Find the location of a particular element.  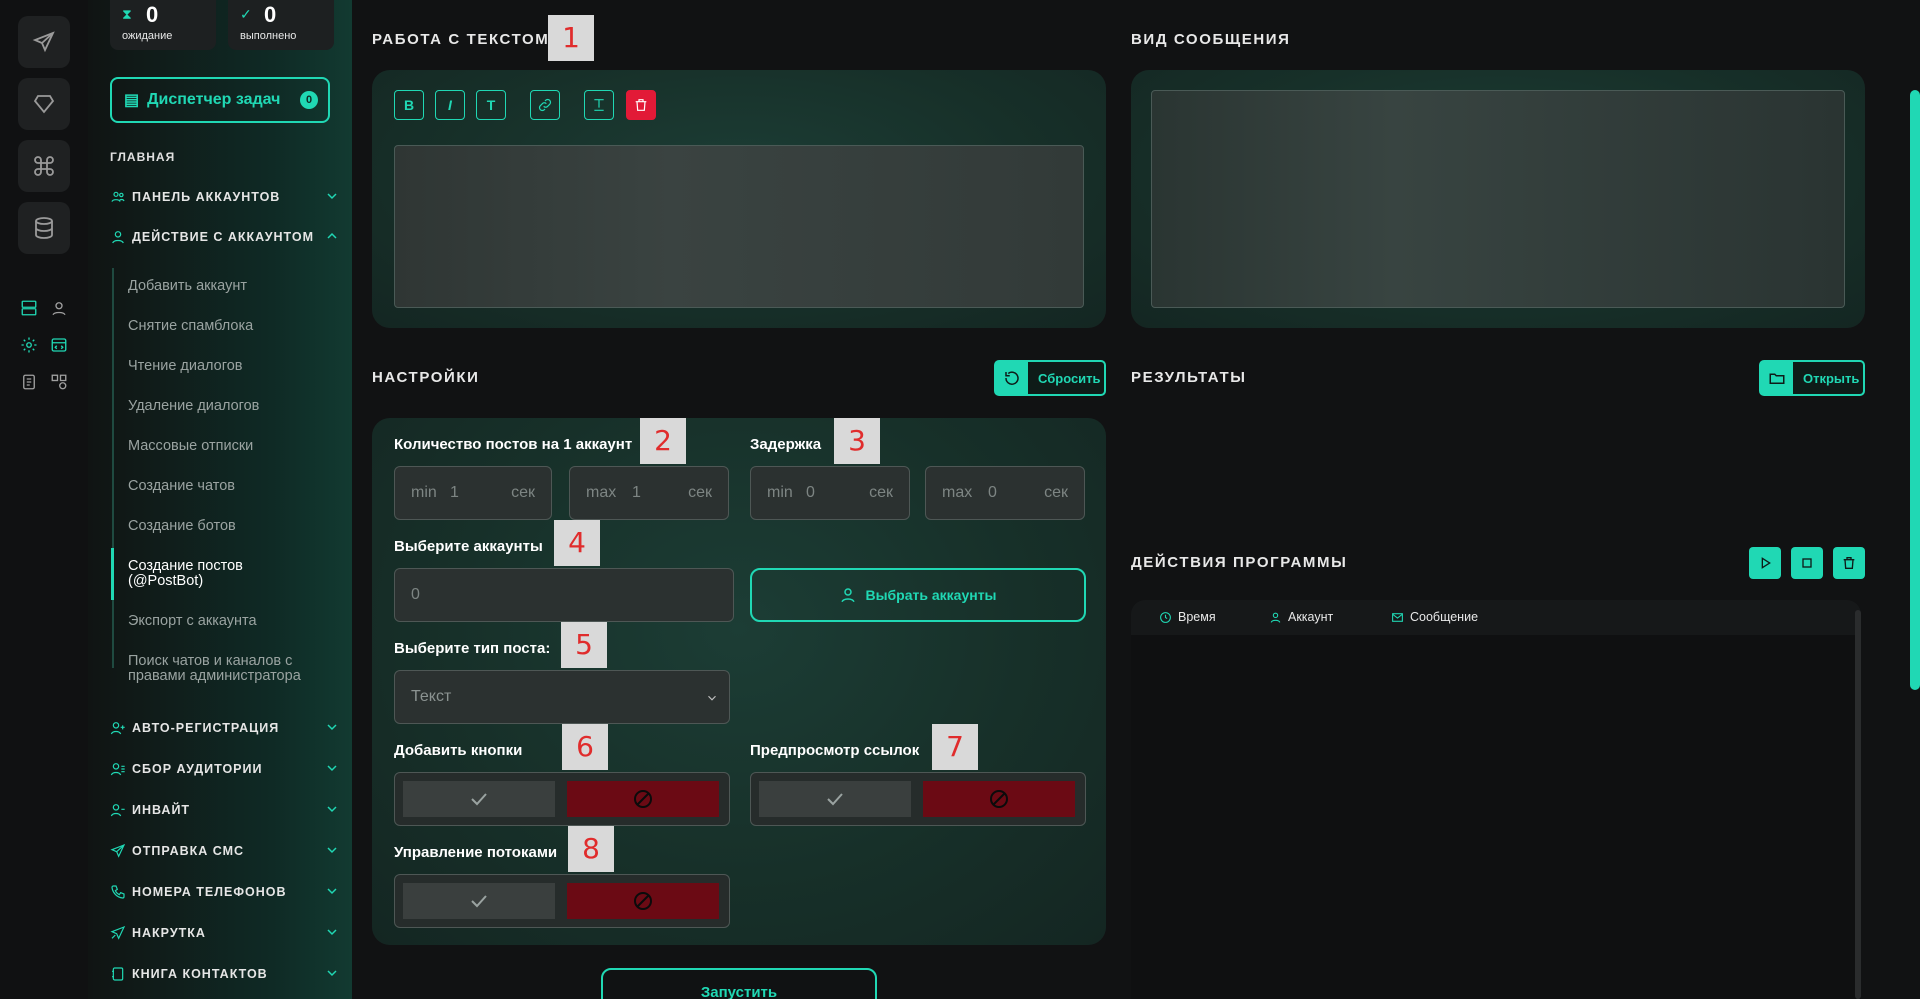

sidebar-item-delete-dialogs: Удаление диалогов is located at coordinates (233, 406).